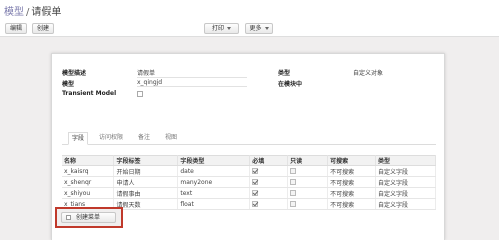 The width and height of the screenshot is (499, 240). Describe the element at coordinates (140, 94) in the screenshot. I see `transient-model-checkbox` at that location.